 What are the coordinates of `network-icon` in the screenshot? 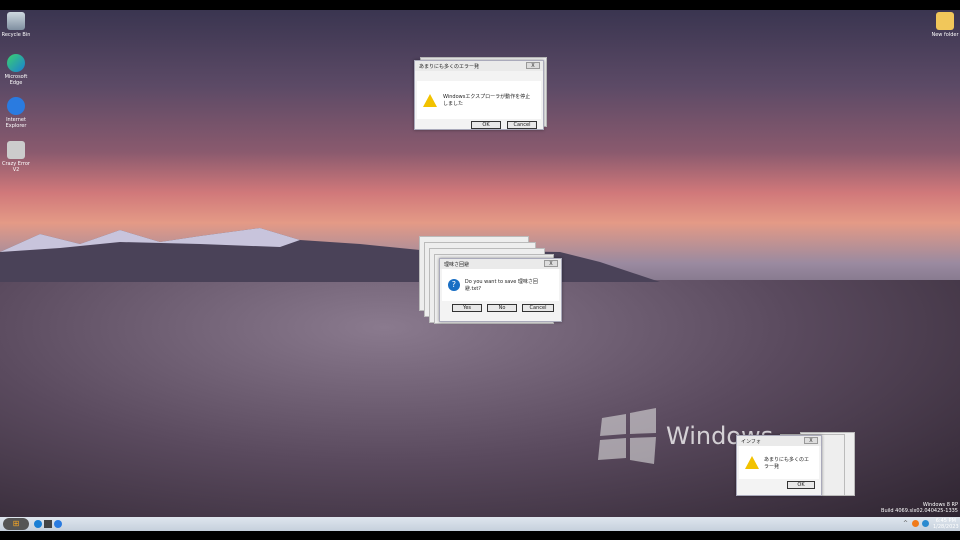 It's located at (925, 523).